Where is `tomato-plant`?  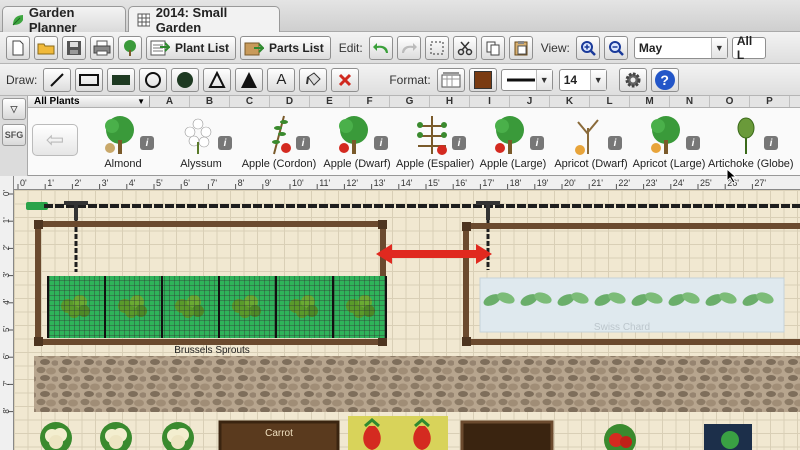
tomato-plant is located at coordinates (620, 437).